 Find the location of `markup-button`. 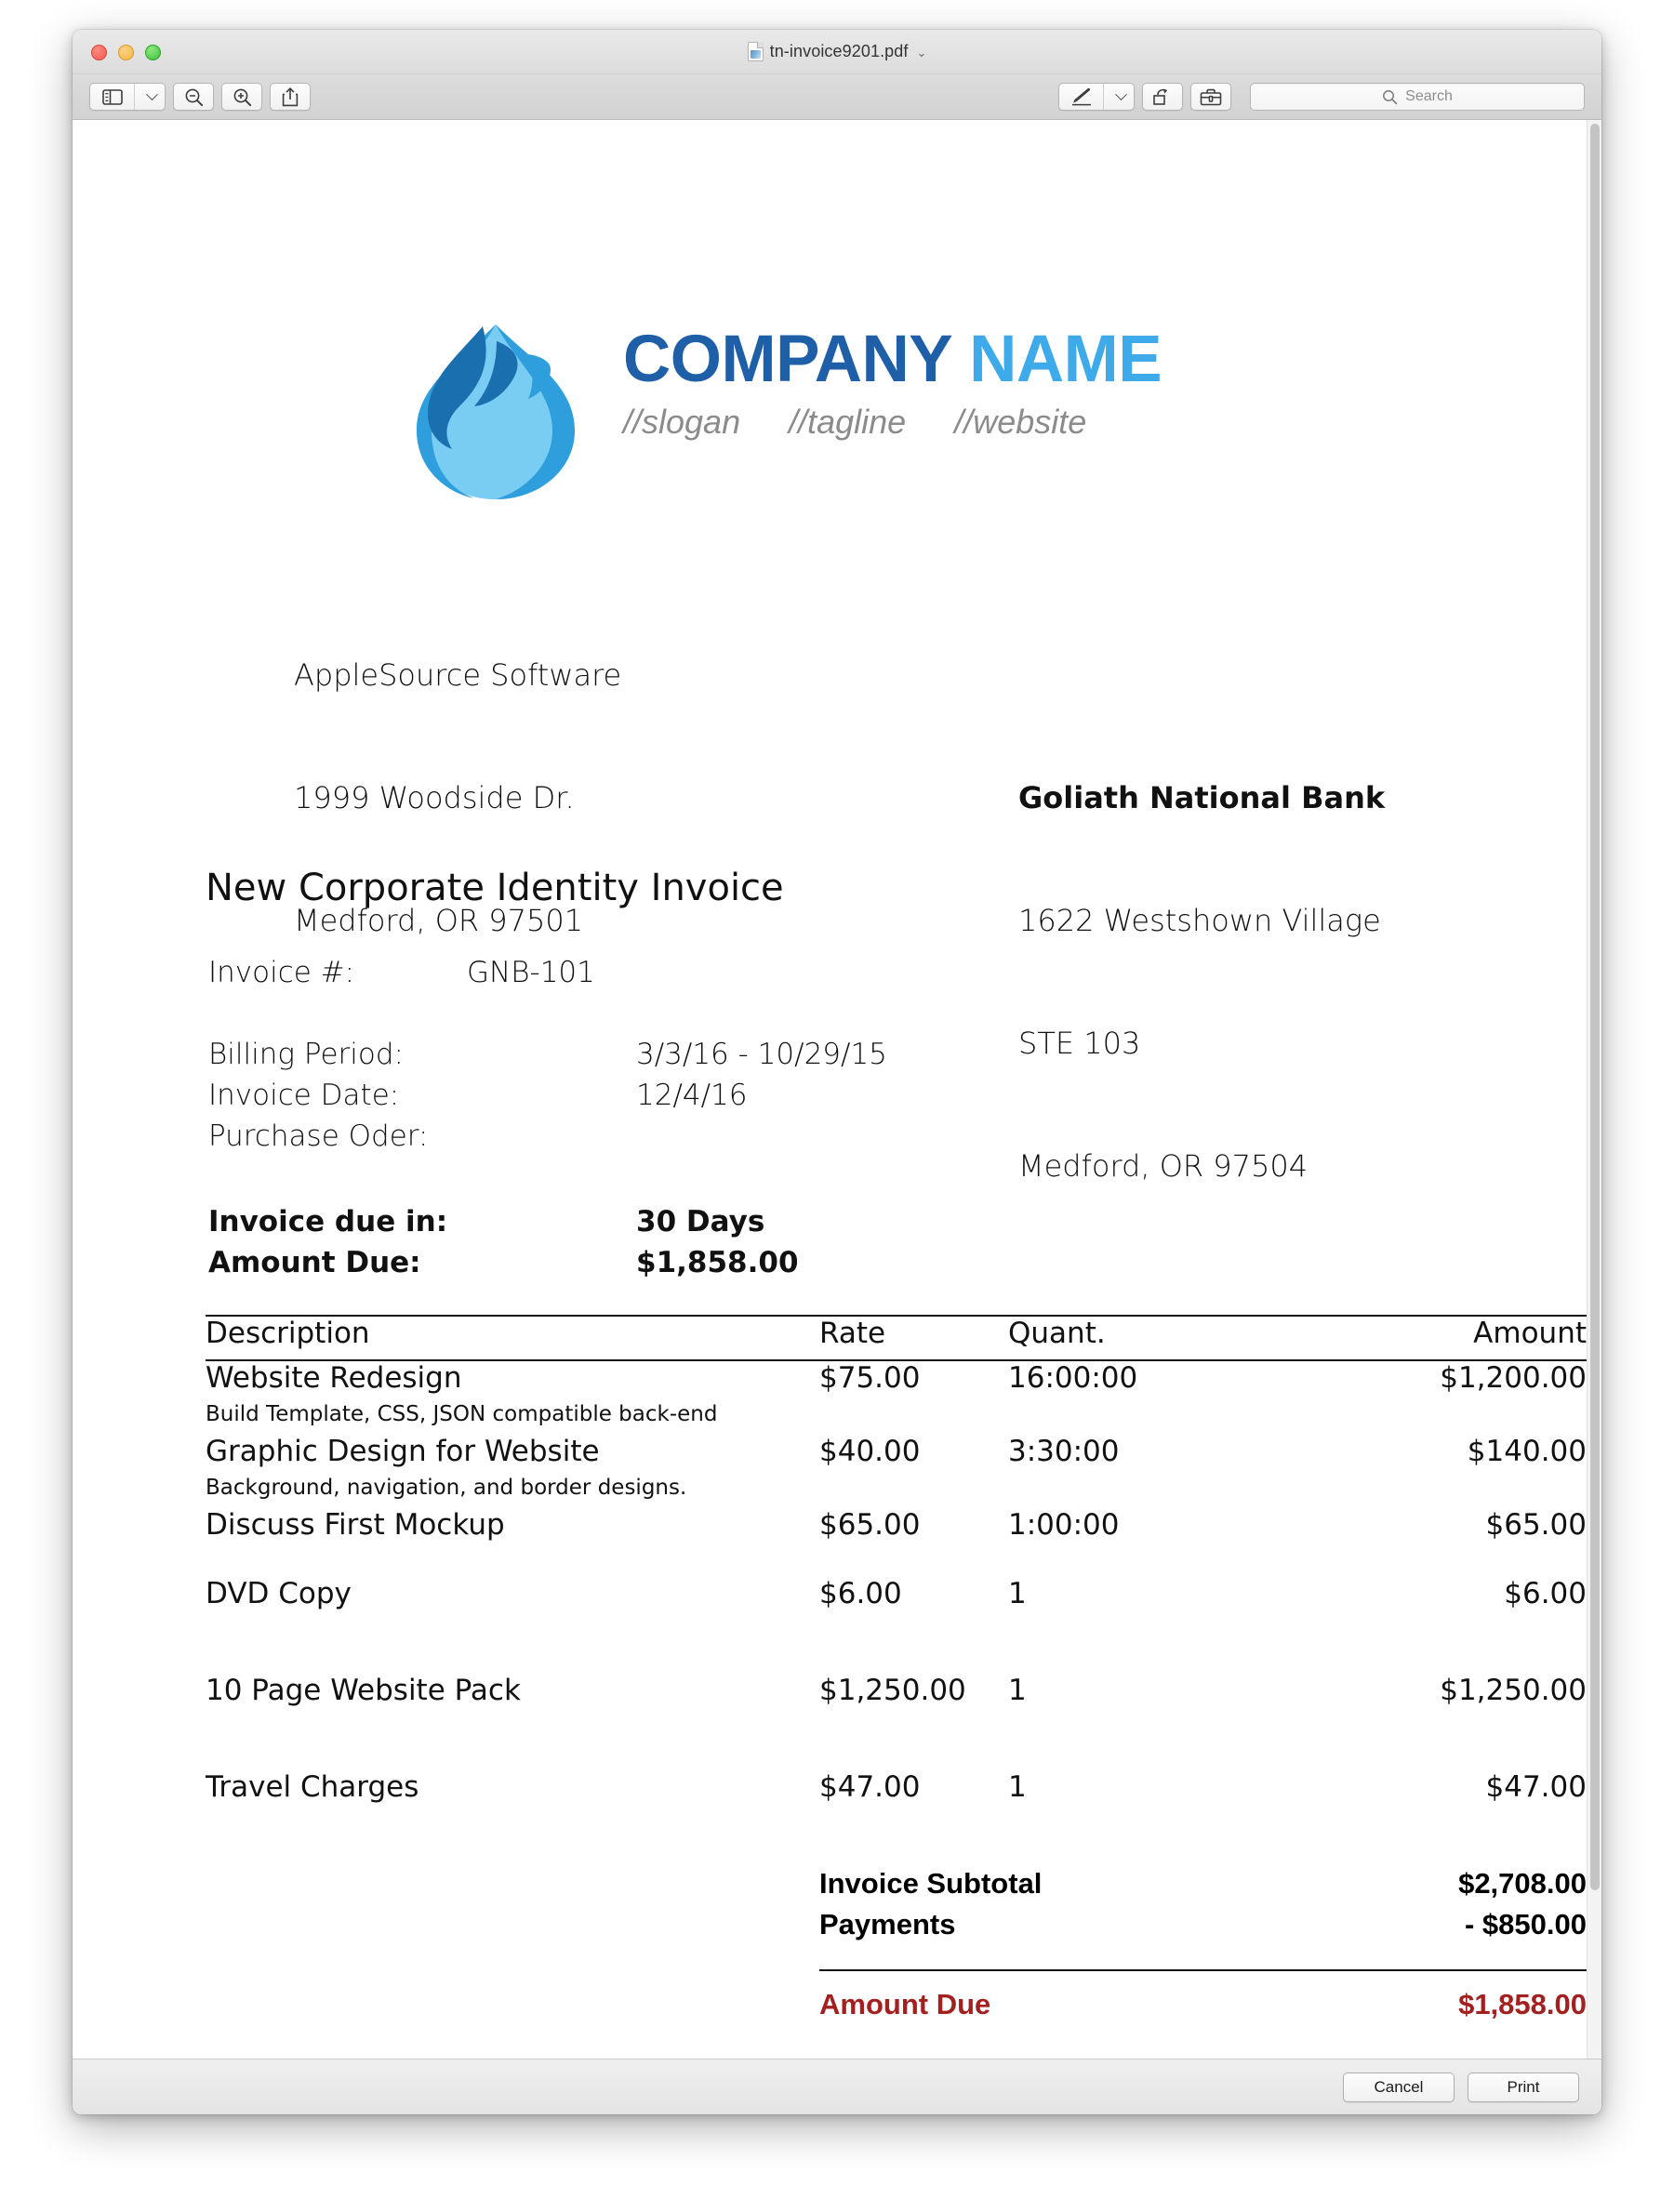

markup-button is located at coordinates (1096, 97).